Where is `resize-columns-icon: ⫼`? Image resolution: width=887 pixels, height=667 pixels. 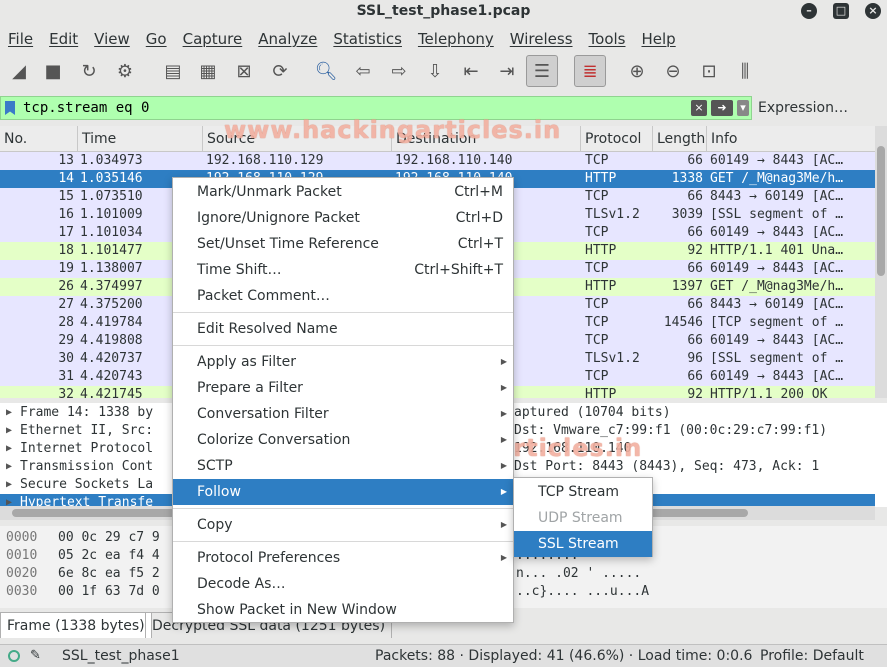
resize-columns-icon: ⫼ is located at coordinates (745, 71).